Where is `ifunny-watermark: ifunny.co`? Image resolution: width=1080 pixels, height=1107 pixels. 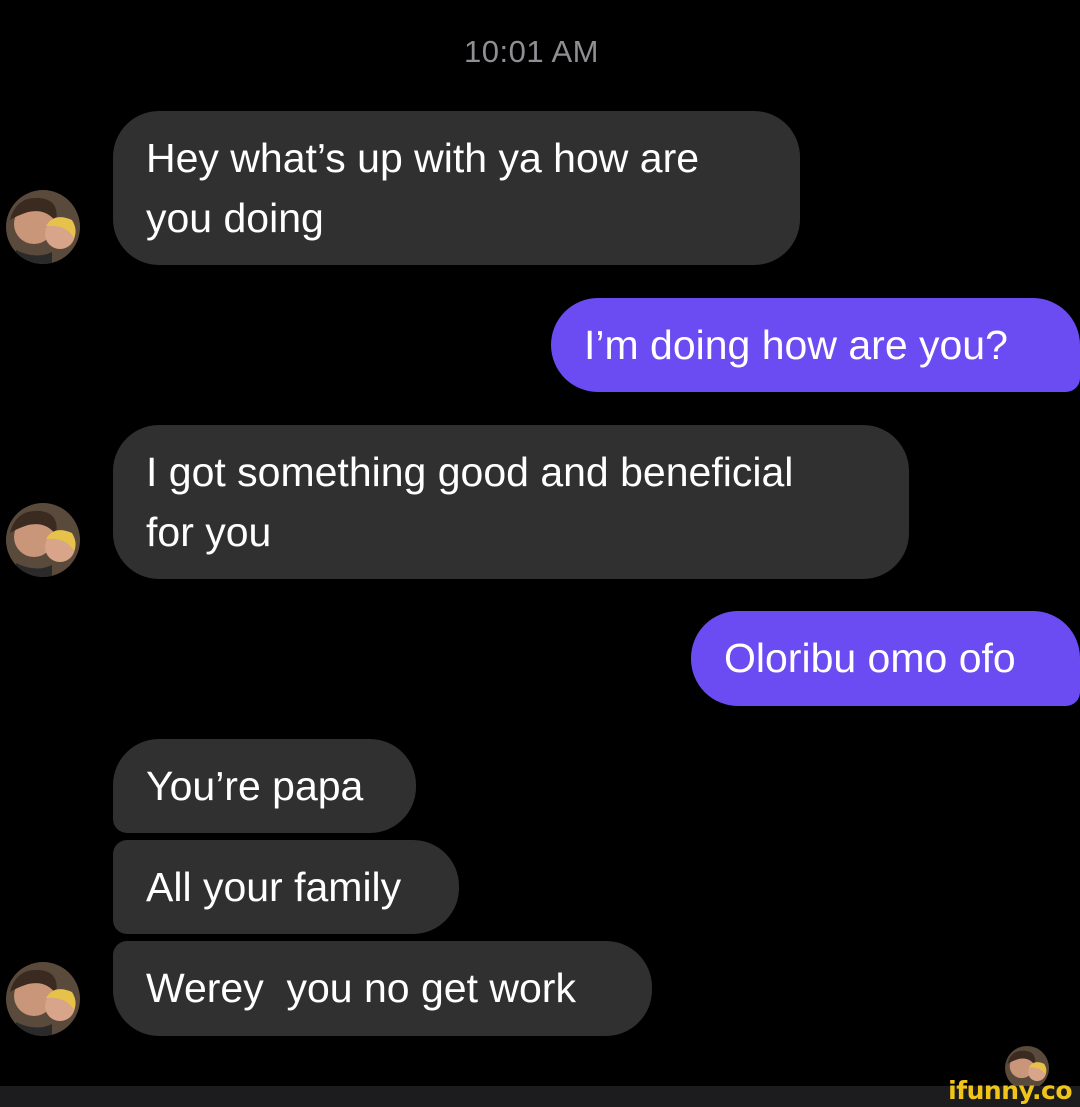
ifunny-watermark: ifunny.co is located at coordinates (1010, 1090).